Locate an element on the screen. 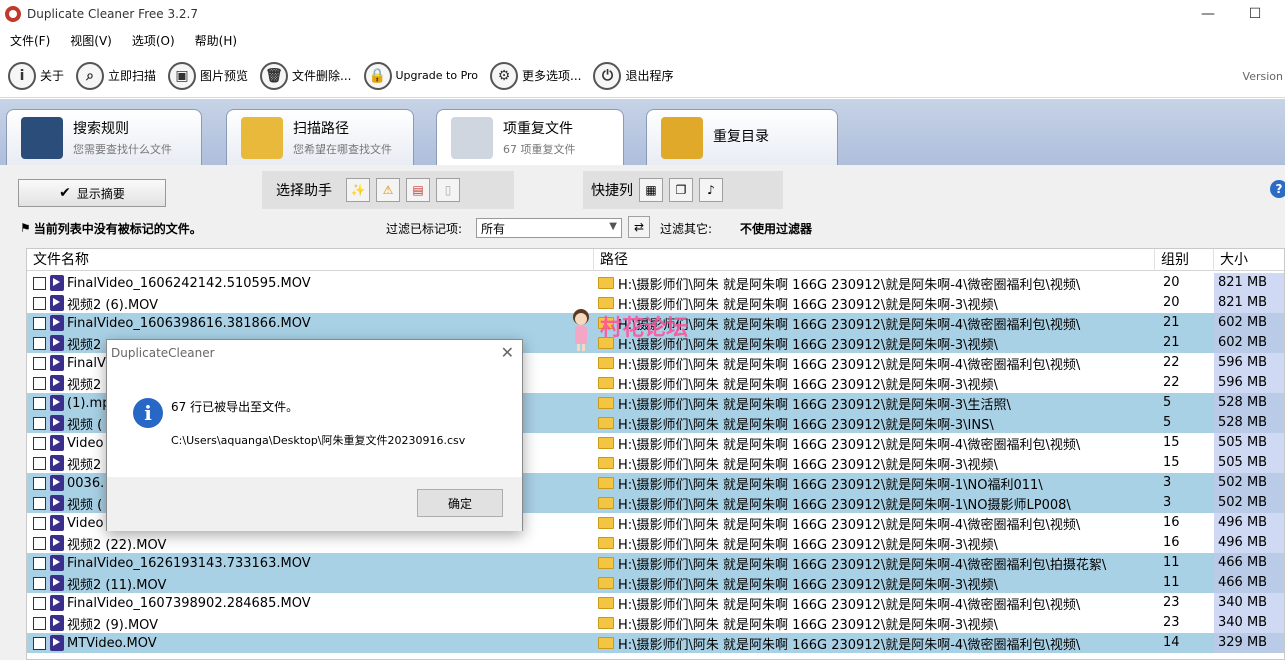  cell-size: 466 MB is located at coordinates (1249, 583).